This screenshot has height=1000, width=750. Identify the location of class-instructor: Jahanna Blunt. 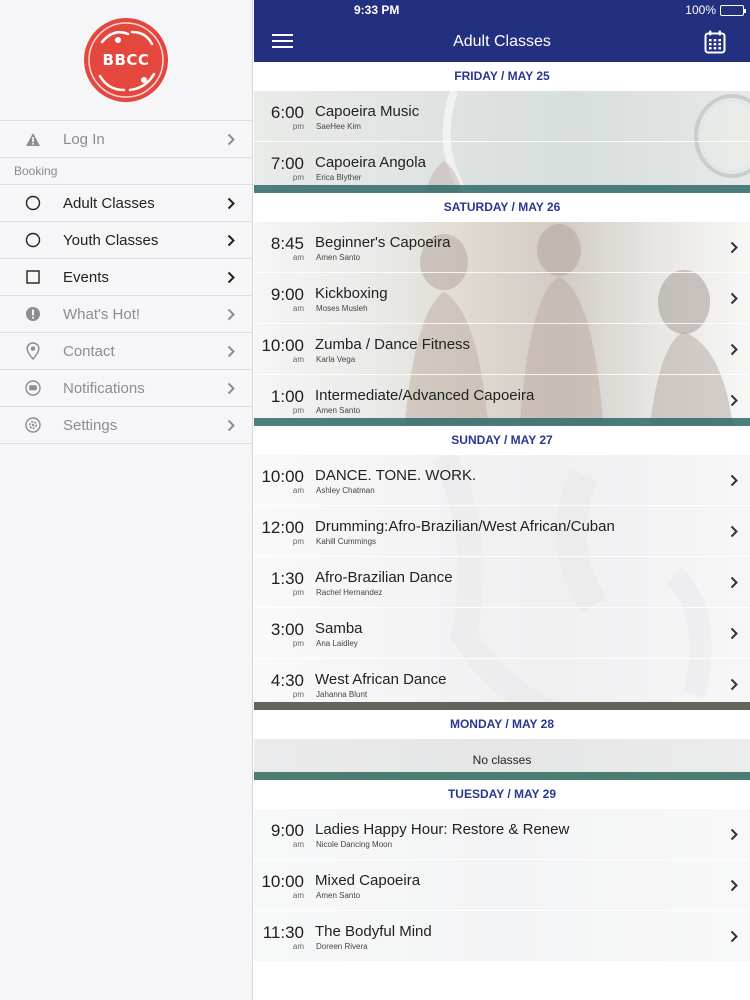
(342, 694).